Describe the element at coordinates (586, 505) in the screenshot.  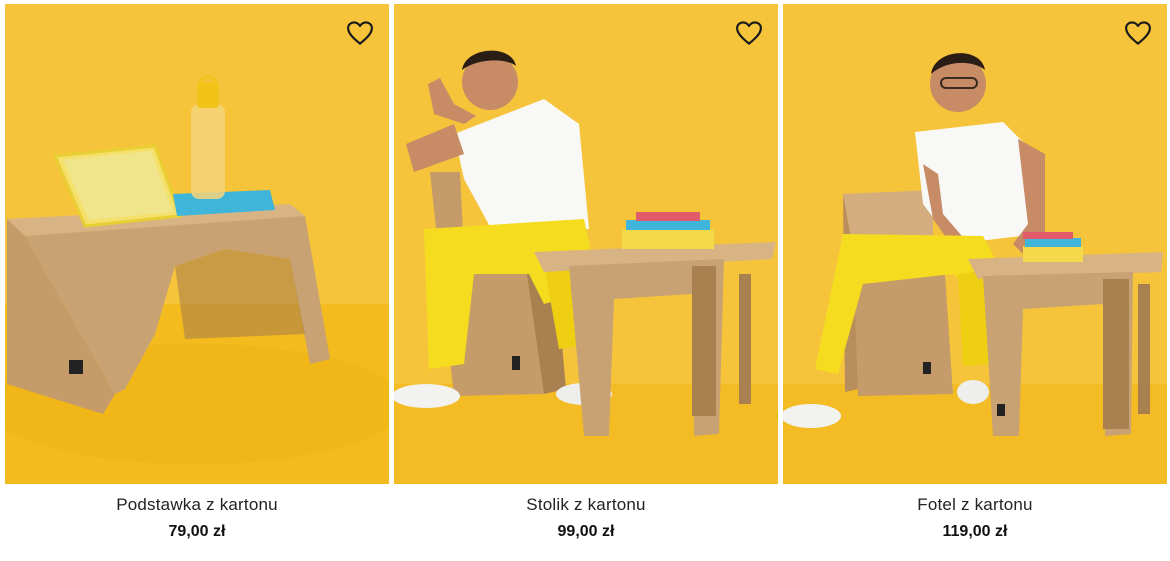
I see `product-name-link: Stolik z kartonu` at that location.